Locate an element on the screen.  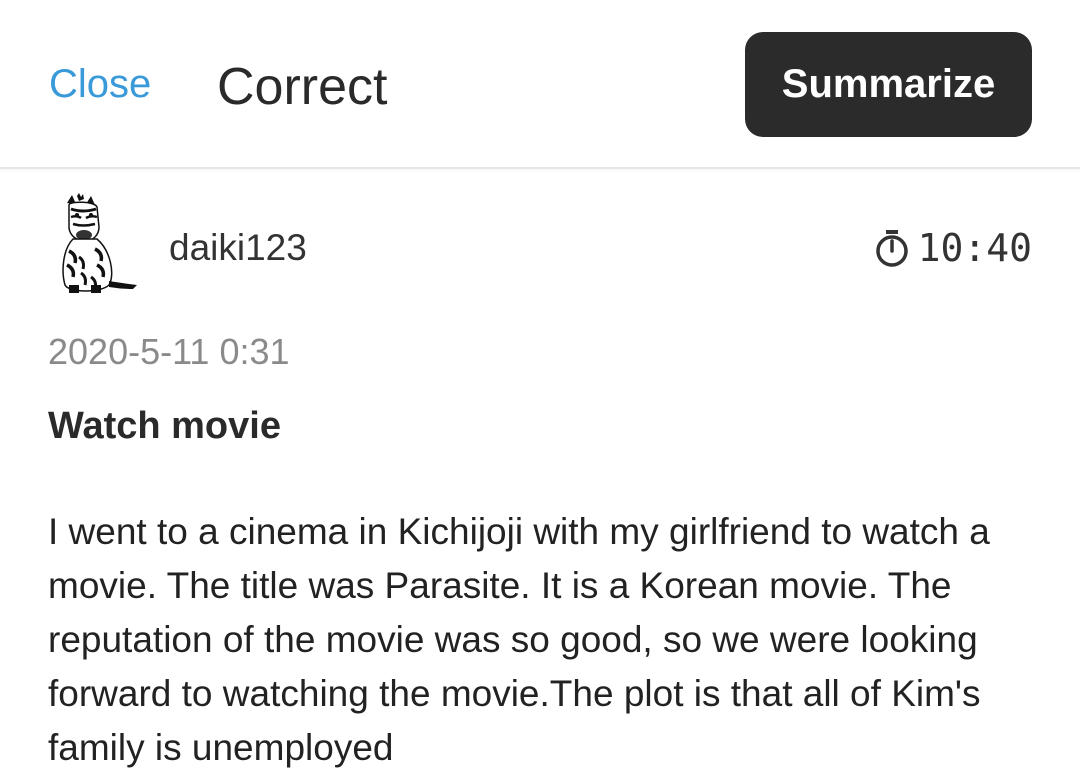
timer: 10:40 is located at coordinates (953, 248).